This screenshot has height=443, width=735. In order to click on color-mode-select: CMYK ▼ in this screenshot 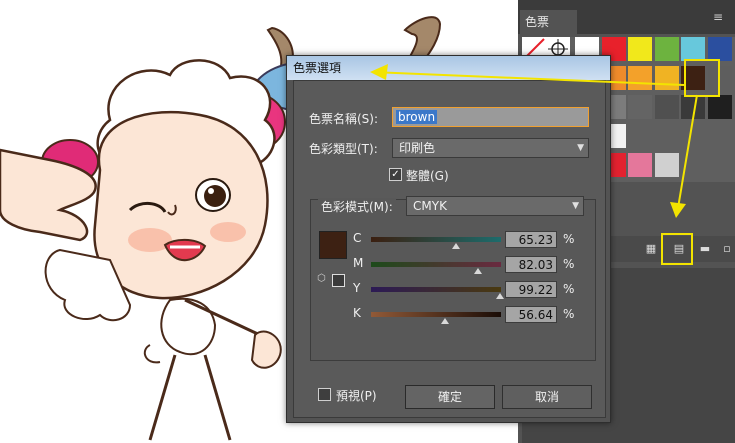, I will do `click(495, 206)`.